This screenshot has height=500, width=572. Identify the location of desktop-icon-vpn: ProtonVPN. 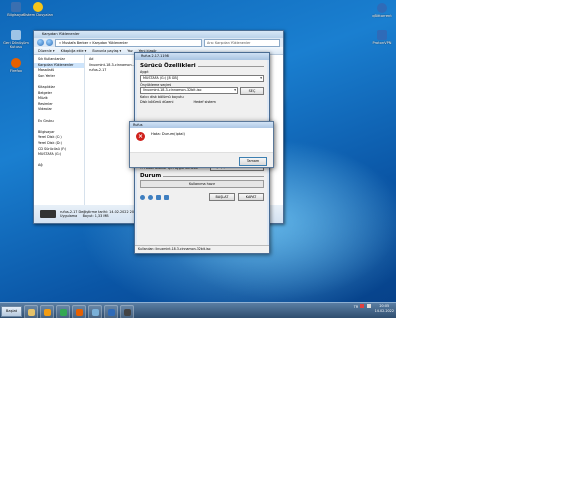
(381, 37).